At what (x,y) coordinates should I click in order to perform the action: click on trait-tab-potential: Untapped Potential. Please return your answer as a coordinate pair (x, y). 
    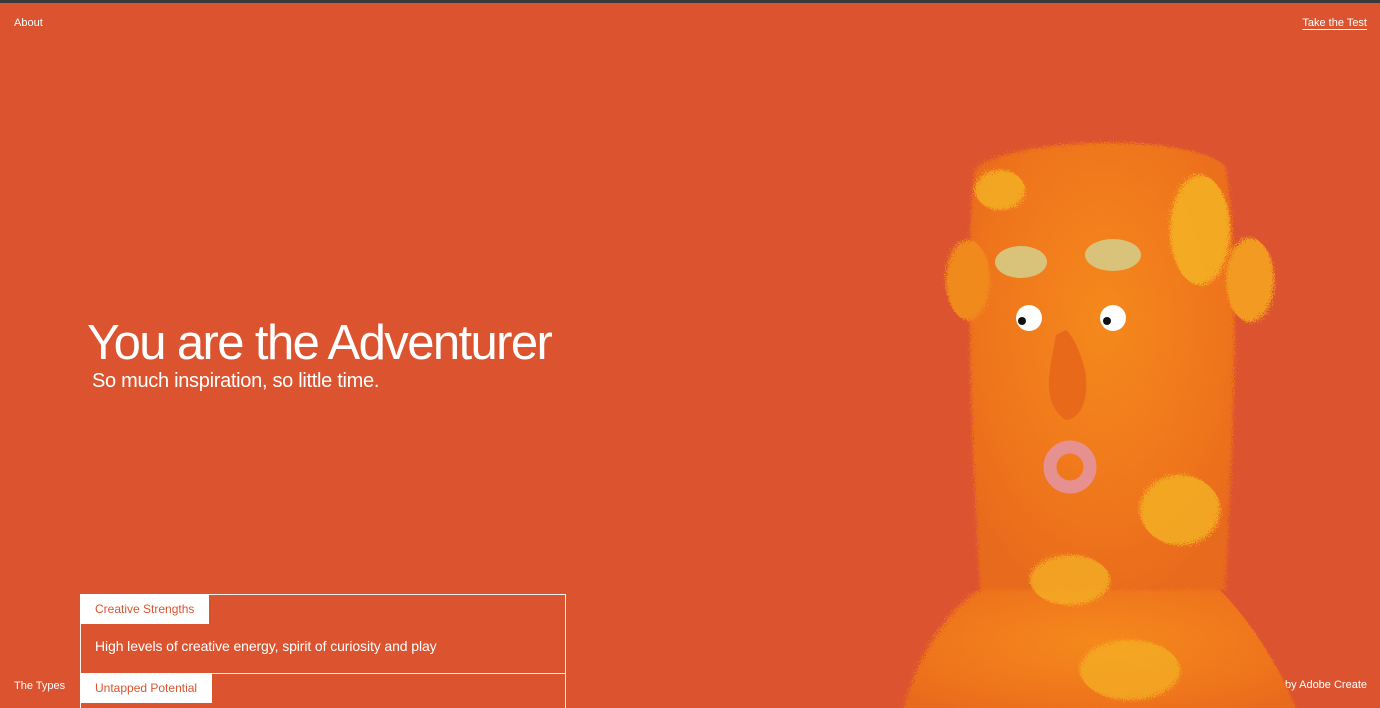
    Looking at the image, I should click on (146, 688).